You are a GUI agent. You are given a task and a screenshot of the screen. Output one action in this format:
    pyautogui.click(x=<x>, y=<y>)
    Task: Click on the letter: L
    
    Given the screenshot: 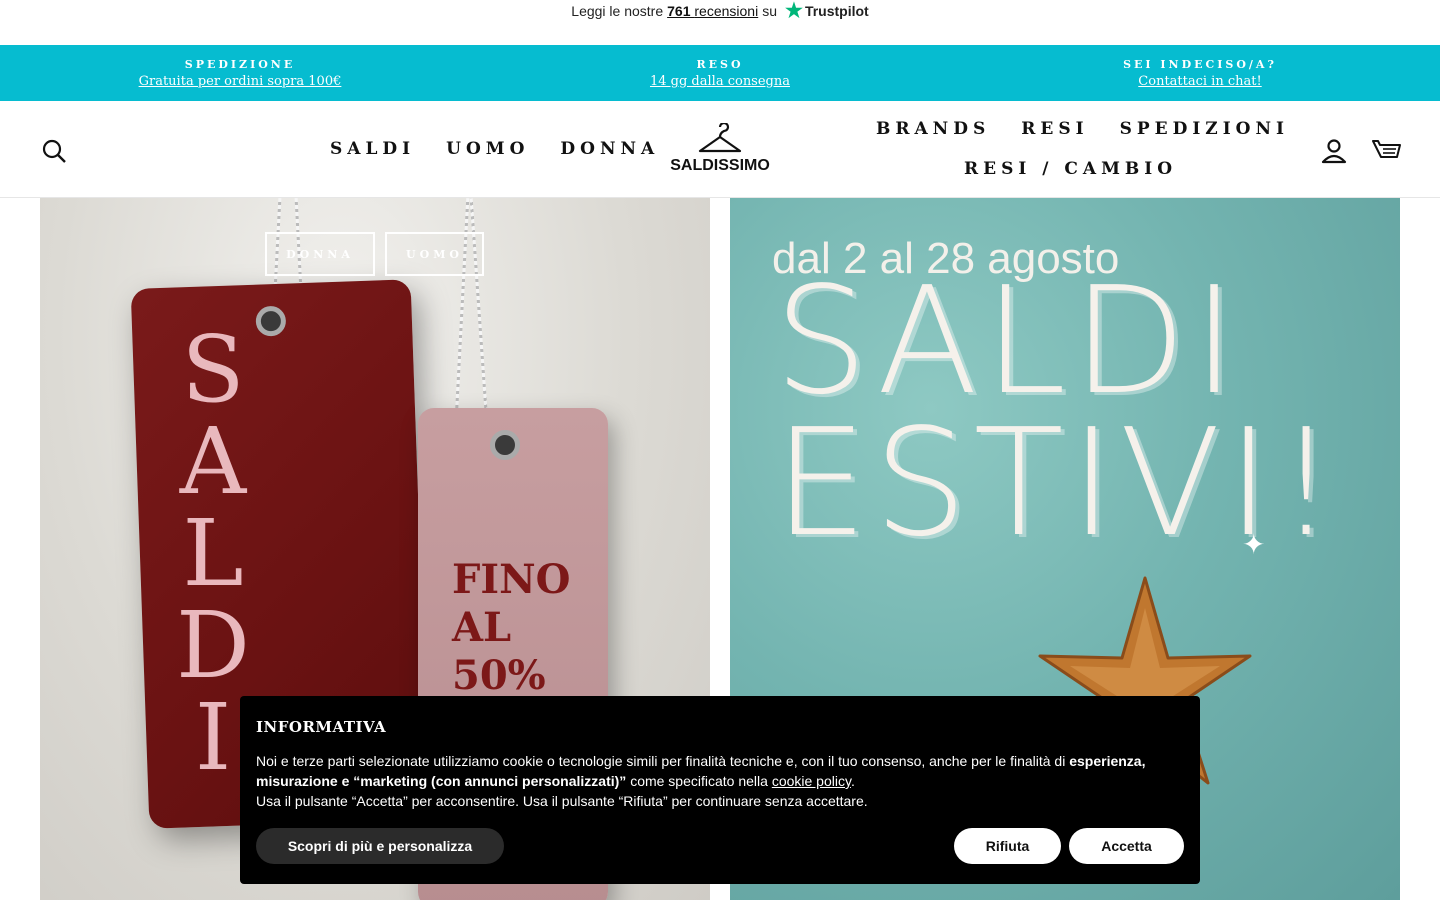 What is the action you would take?
    pyautogui.click(x=213, y=553)
    